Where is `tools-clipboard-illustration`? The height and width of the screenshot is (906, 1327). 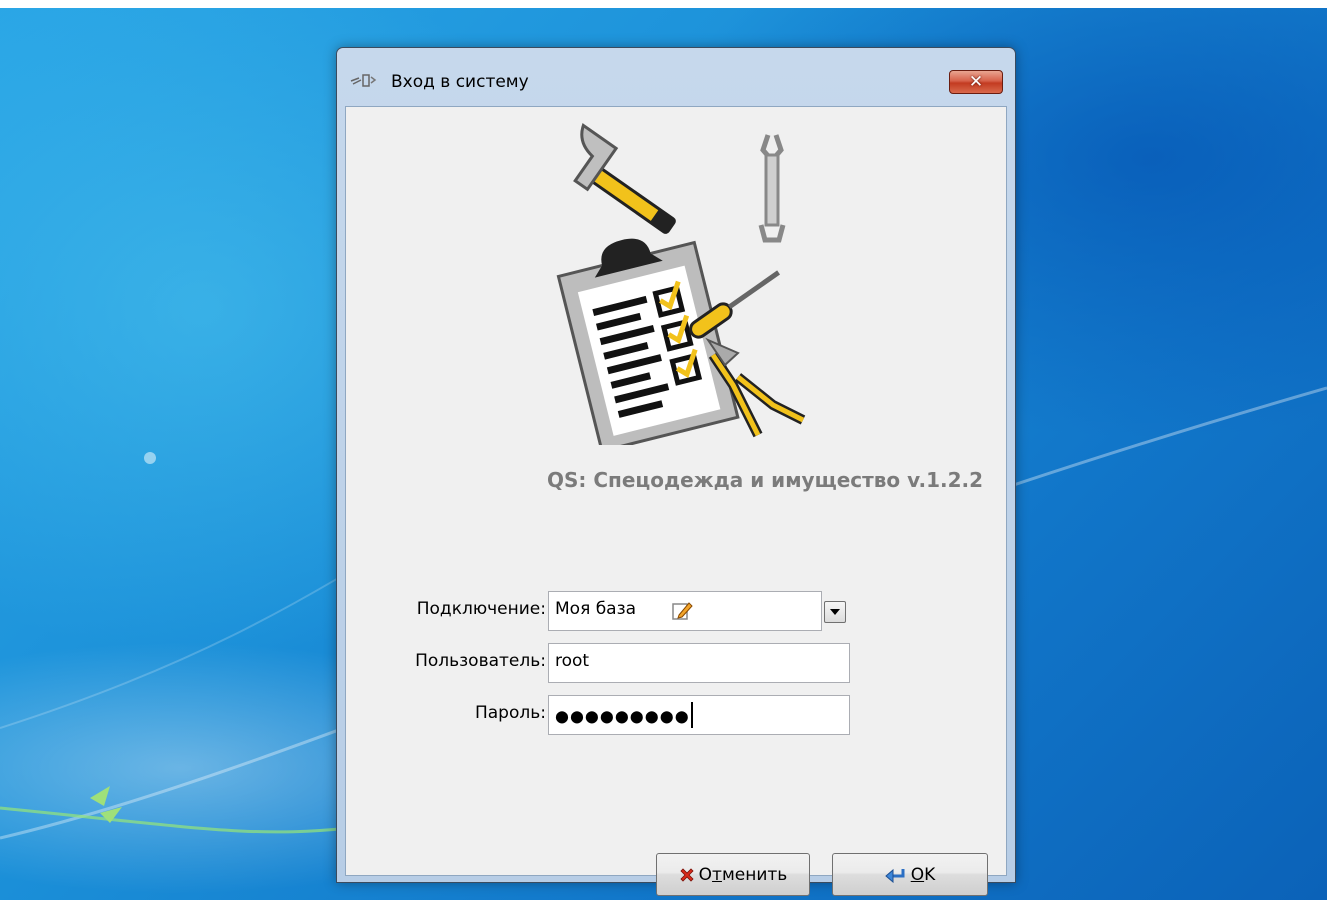
tools-clipboard-illustration is located at coordinates (681, 284).